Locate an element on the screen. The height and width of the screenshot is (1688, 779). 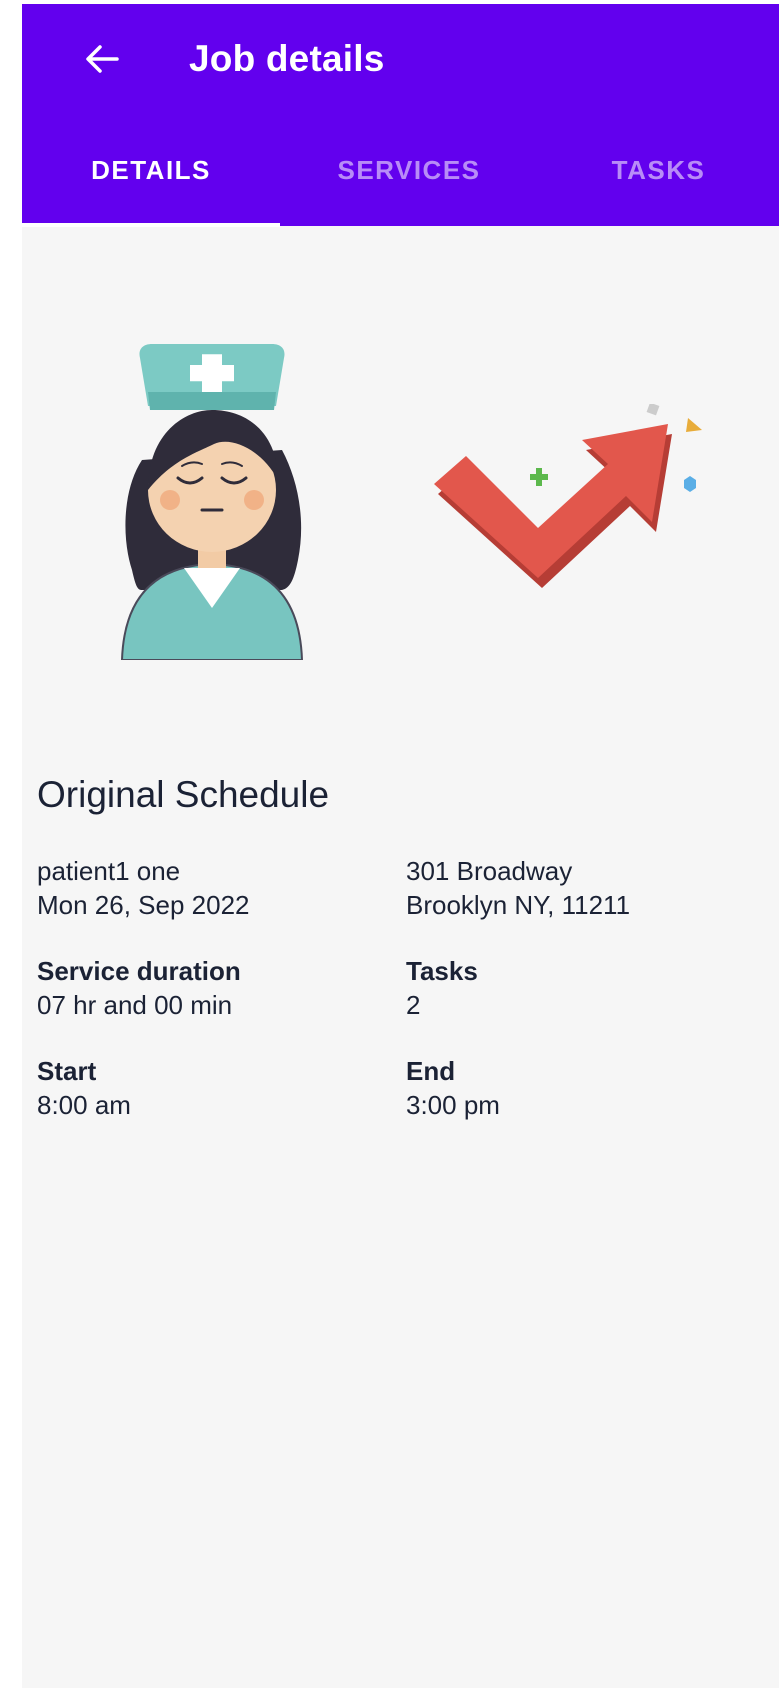
end-time: End 3:00 pm is located at coordinates (453, 1088).